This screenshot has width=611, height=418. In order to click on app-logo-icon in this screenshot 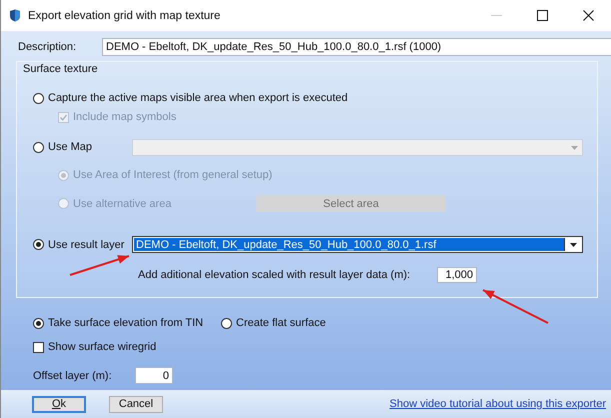, I will do `click(15, 15)`.